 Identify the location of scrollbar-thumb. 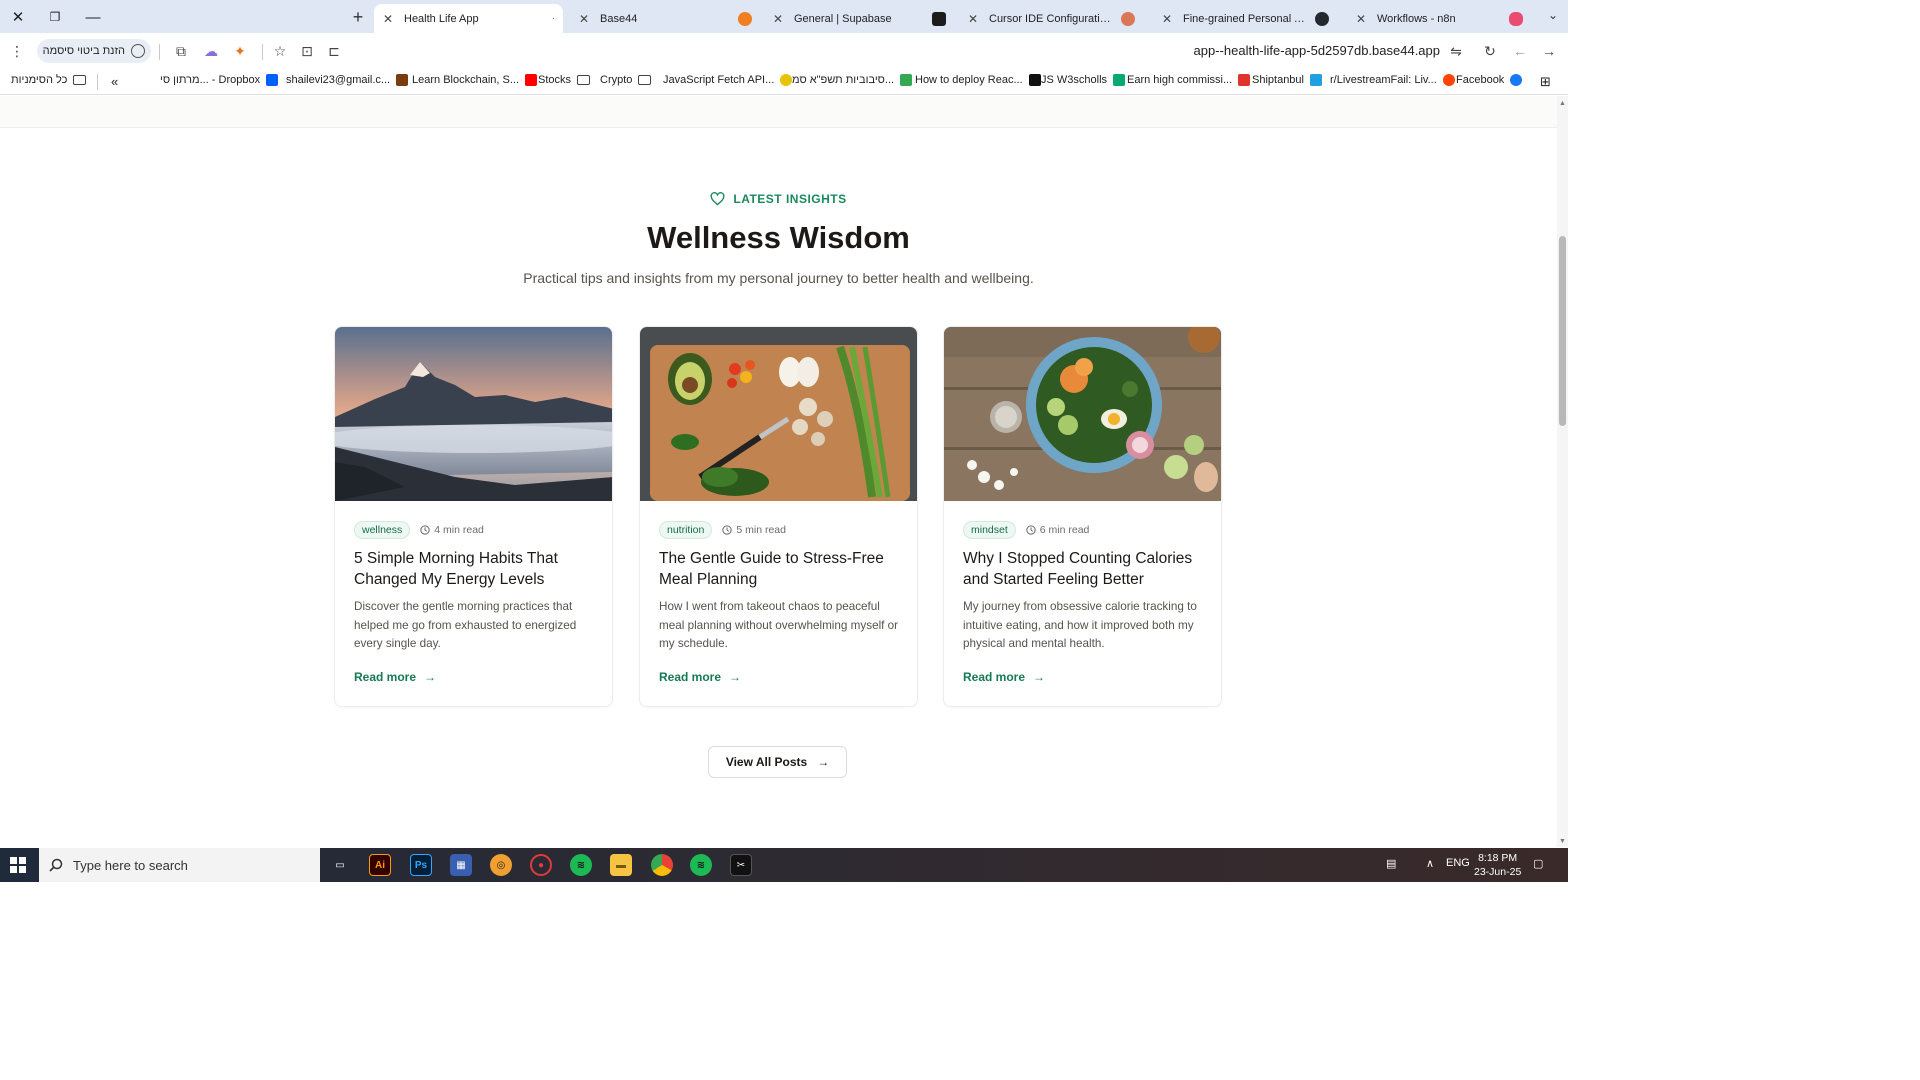
(1562, 331).